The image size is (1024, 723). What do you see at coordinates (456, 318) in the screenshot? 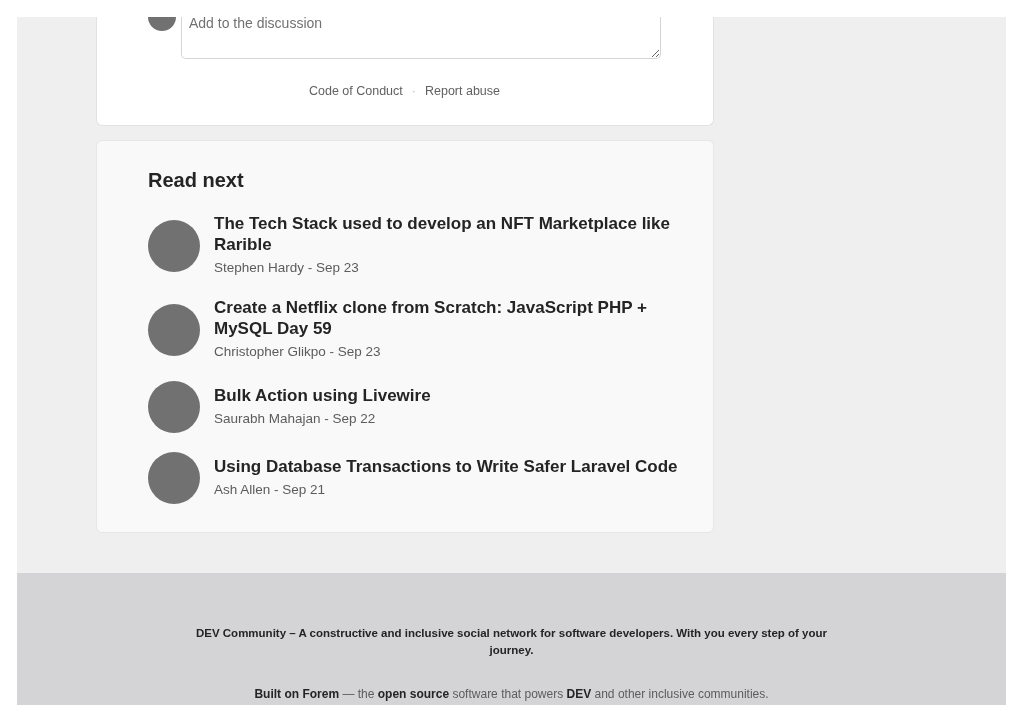
I see `article-title-link: Create a Netflix clone from Scratch: JavaScript PHP + MySQL Day 59` at bounding box center [456, 318].